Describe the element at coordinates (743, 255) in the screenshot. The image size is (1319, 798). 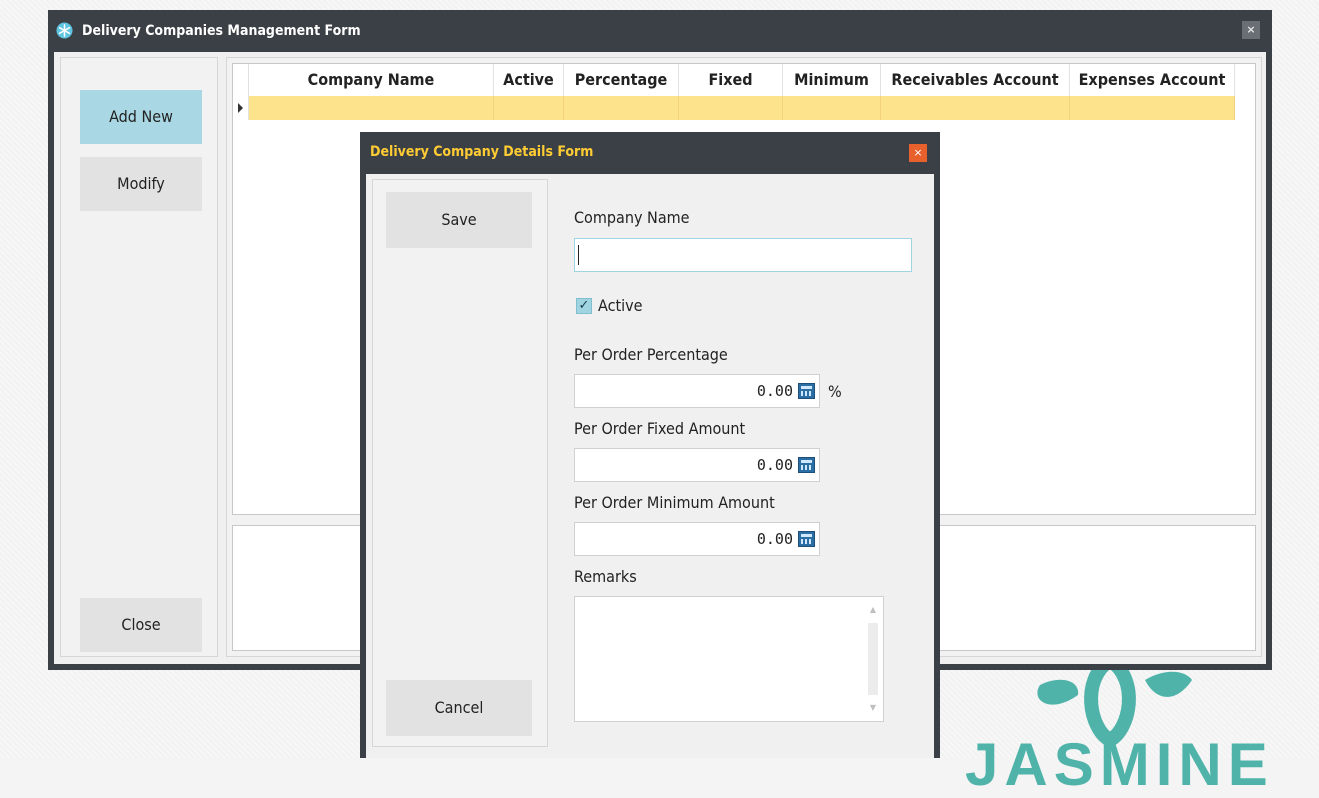
I see `company-name-input` at that location.